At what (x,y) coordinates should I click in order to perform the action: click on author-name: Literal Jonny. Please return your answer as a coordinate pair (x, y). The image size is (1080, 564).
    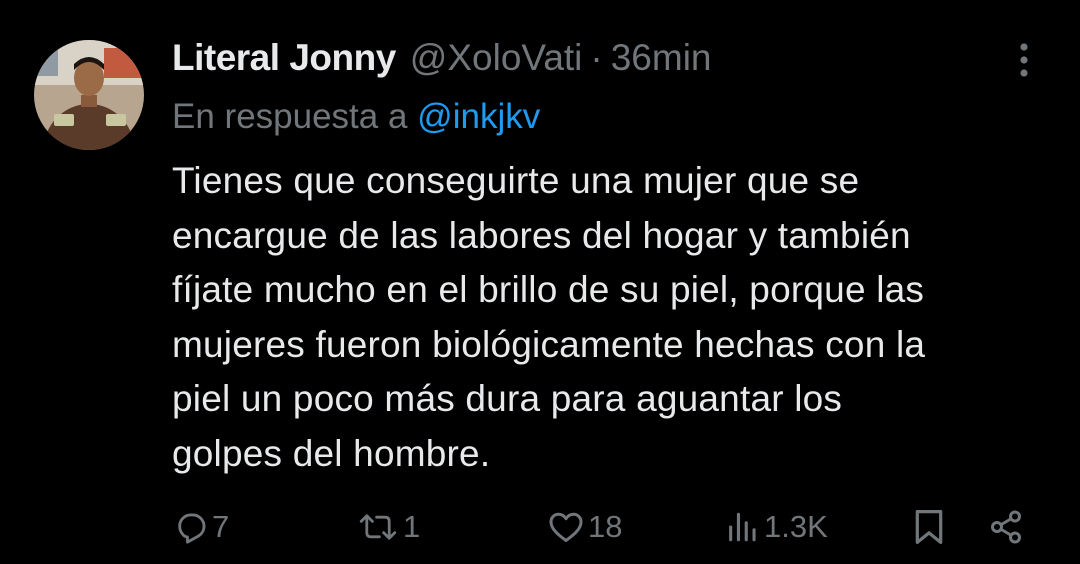
    Looking at the image, I should click on (284, 58).